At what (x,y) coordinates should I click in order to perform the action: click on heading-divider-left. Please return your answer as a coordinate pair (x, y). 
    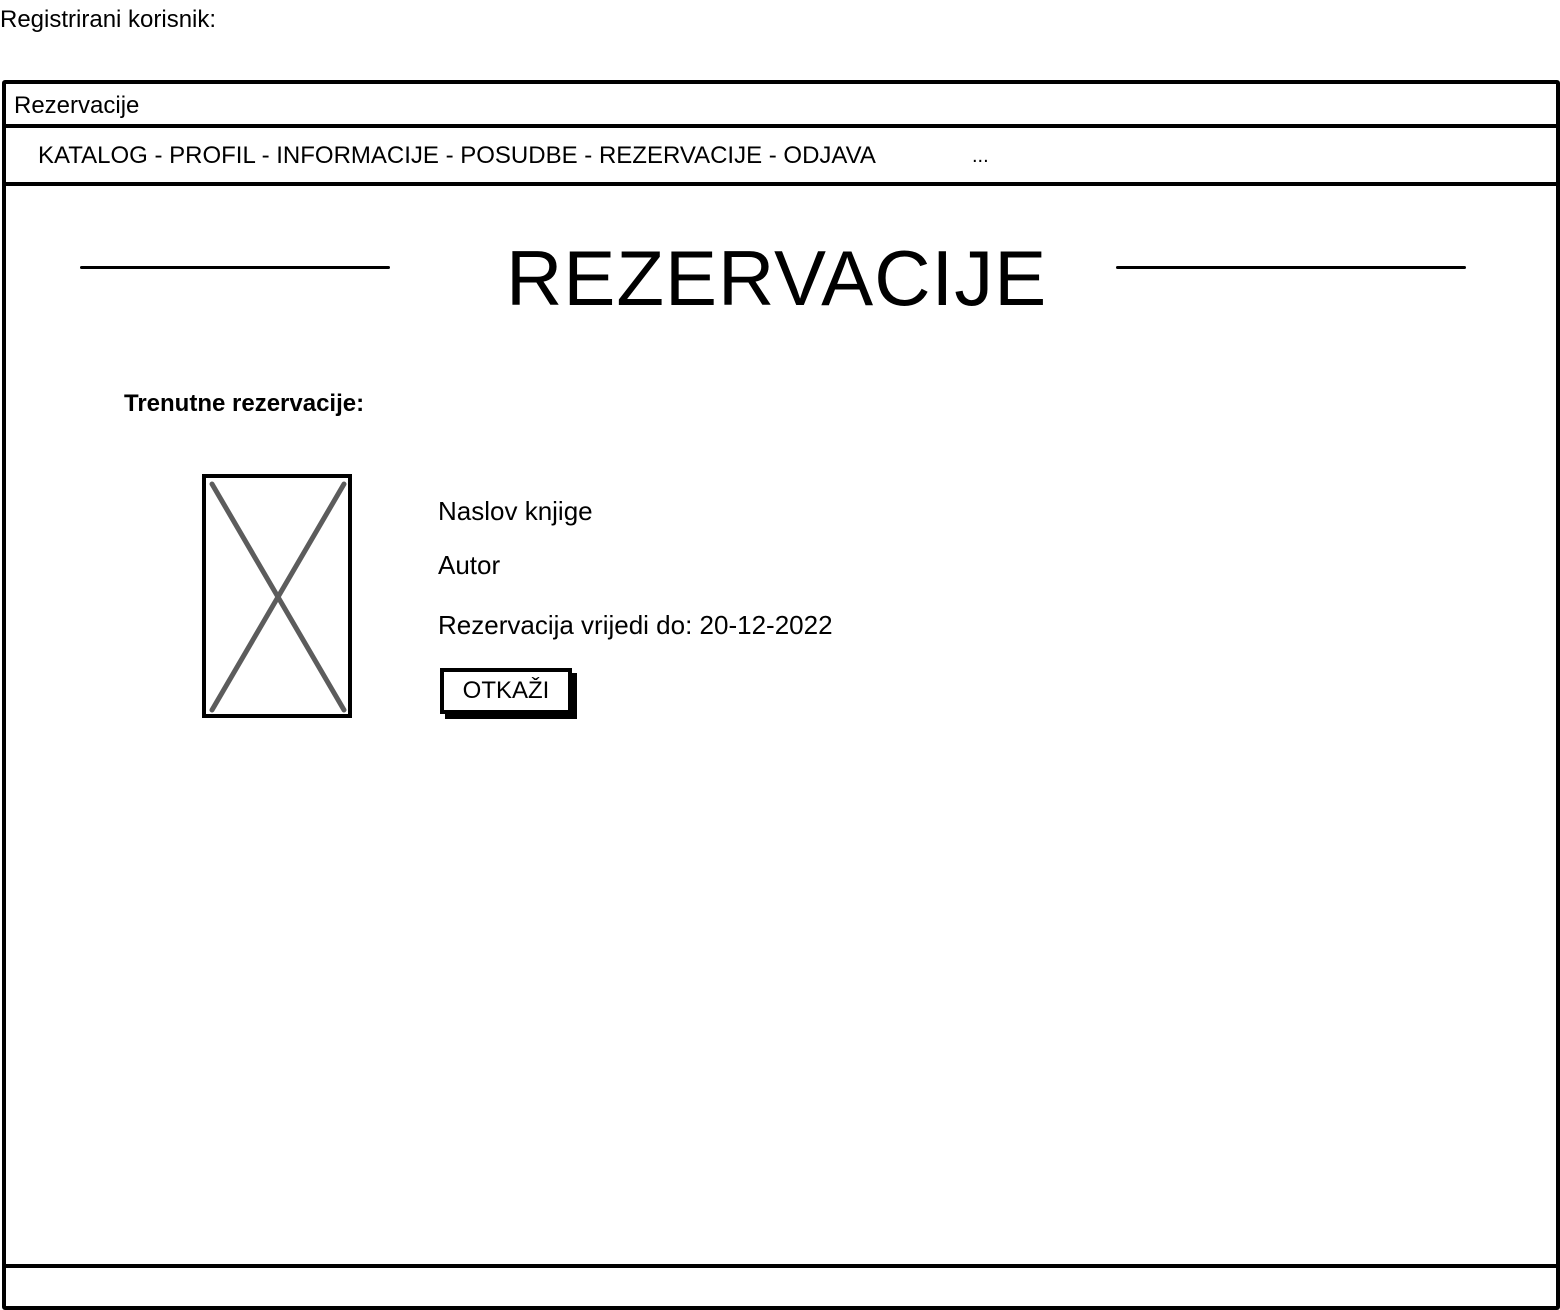
    Looking at the image, I should click on (235, 267).